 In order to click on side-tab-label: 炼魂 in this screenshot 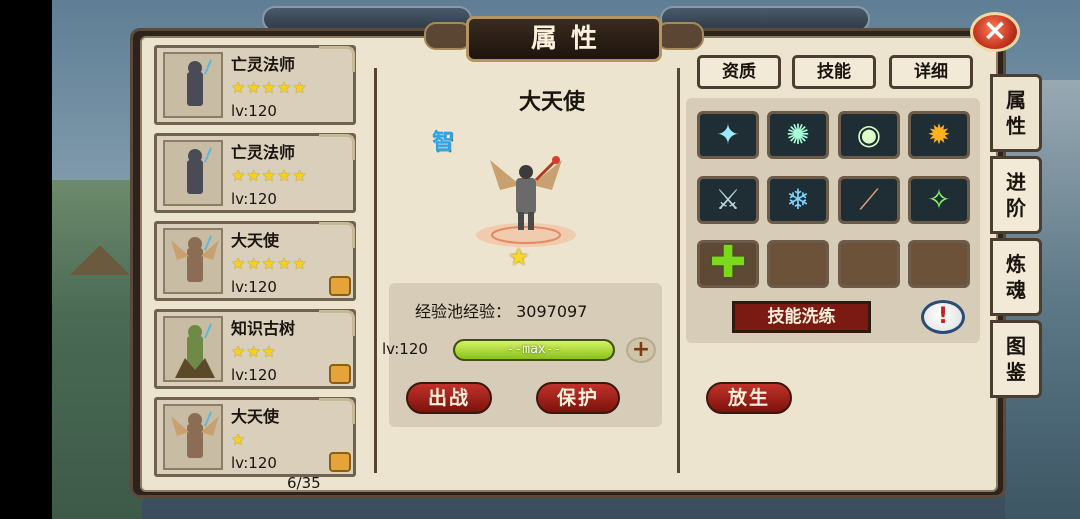, I will do `click(1016, 277)`.